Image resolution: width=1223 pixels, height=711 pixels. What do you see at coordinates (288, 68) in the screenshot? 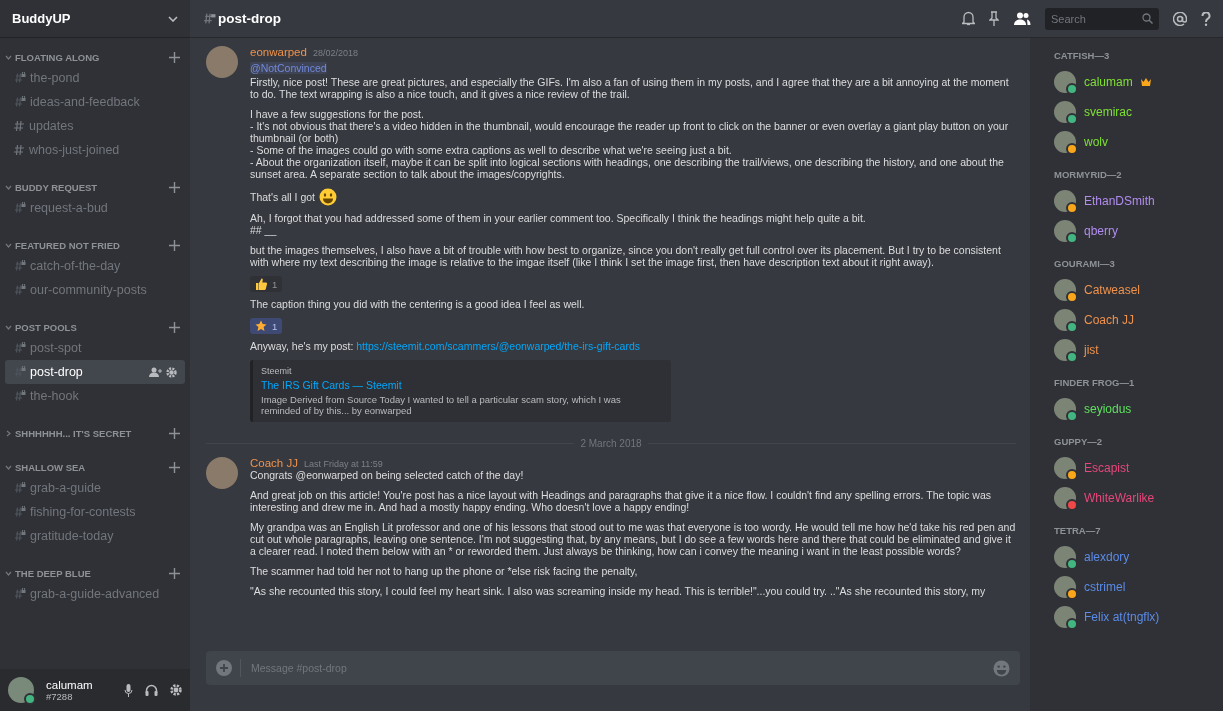
I see `user-mention: @NotConvinced` at bounding box center [288, 68].